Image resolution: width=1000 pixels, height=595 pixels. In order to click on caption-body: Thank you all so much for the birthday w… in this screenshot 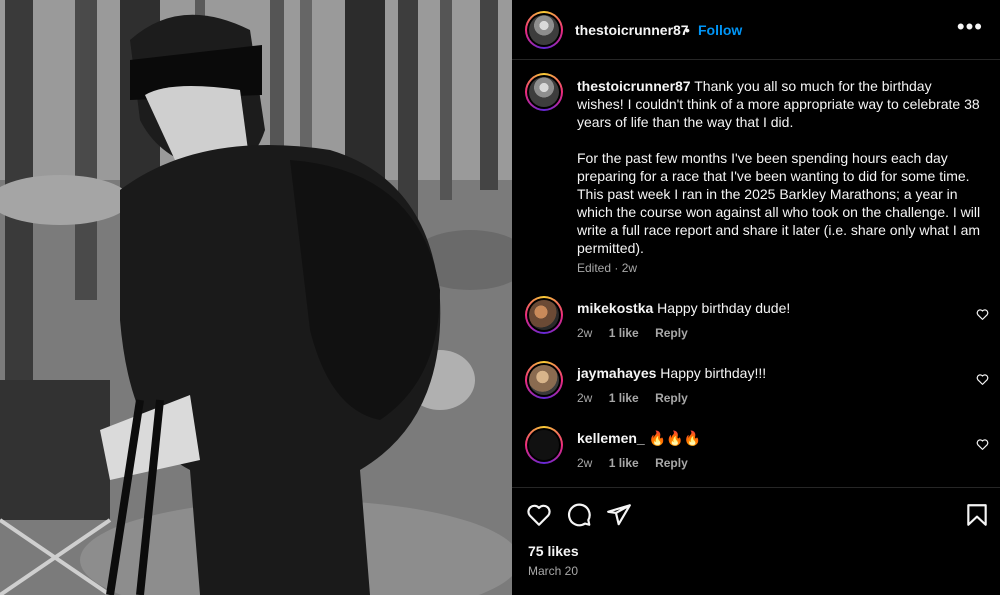, I will do `click(779, 167)`.